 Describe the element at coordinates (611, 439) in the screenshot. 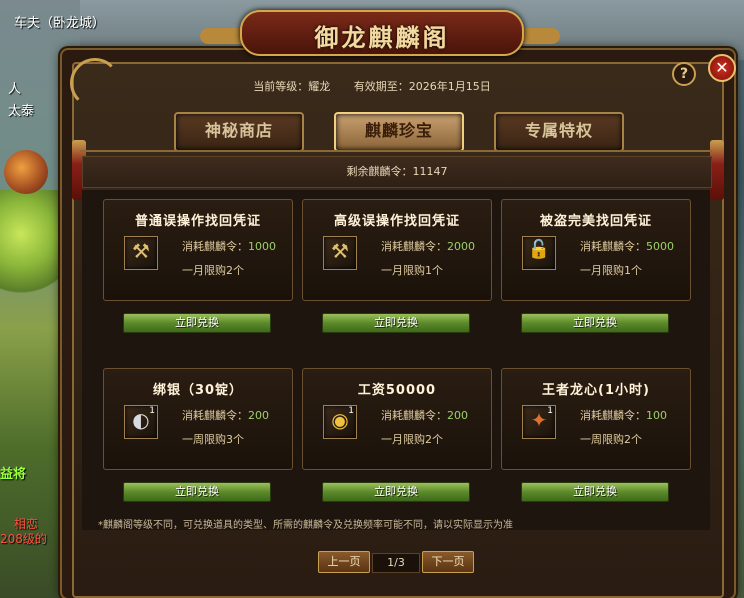

I see `item-limit: 一周限购2个` at that location.